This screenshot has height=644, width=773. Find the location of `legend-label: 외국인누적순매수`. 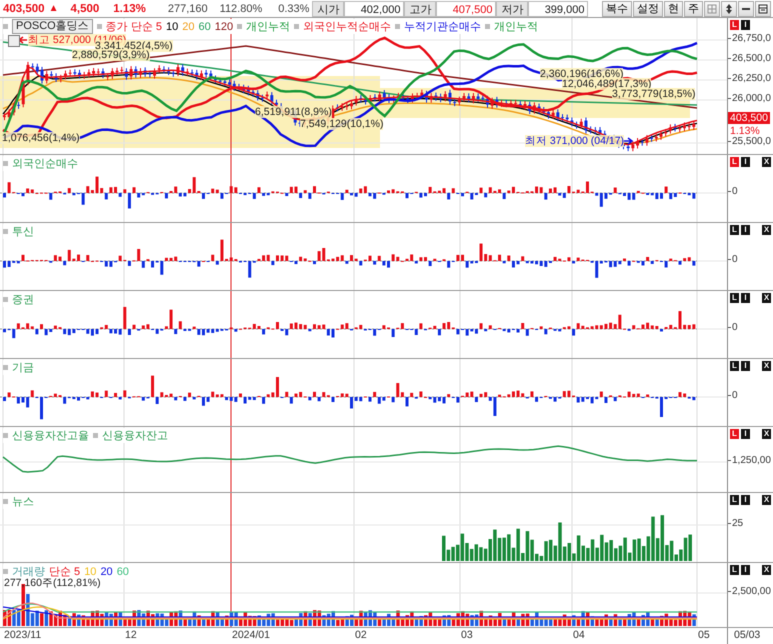

legend-label: 외국인누적순매수 is located at coordinates (347, 27).